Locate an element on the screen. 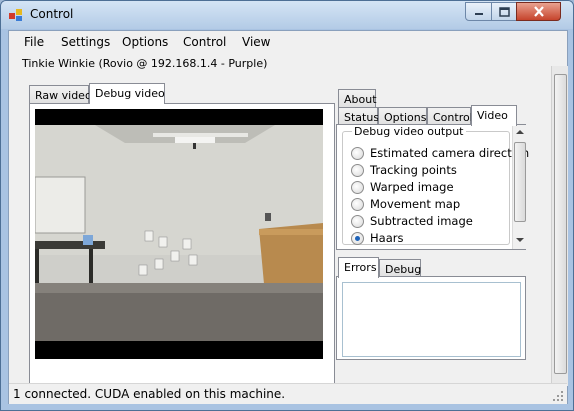 The image size is (574, 411). window-title: Control is located at coordinates (52, 14).